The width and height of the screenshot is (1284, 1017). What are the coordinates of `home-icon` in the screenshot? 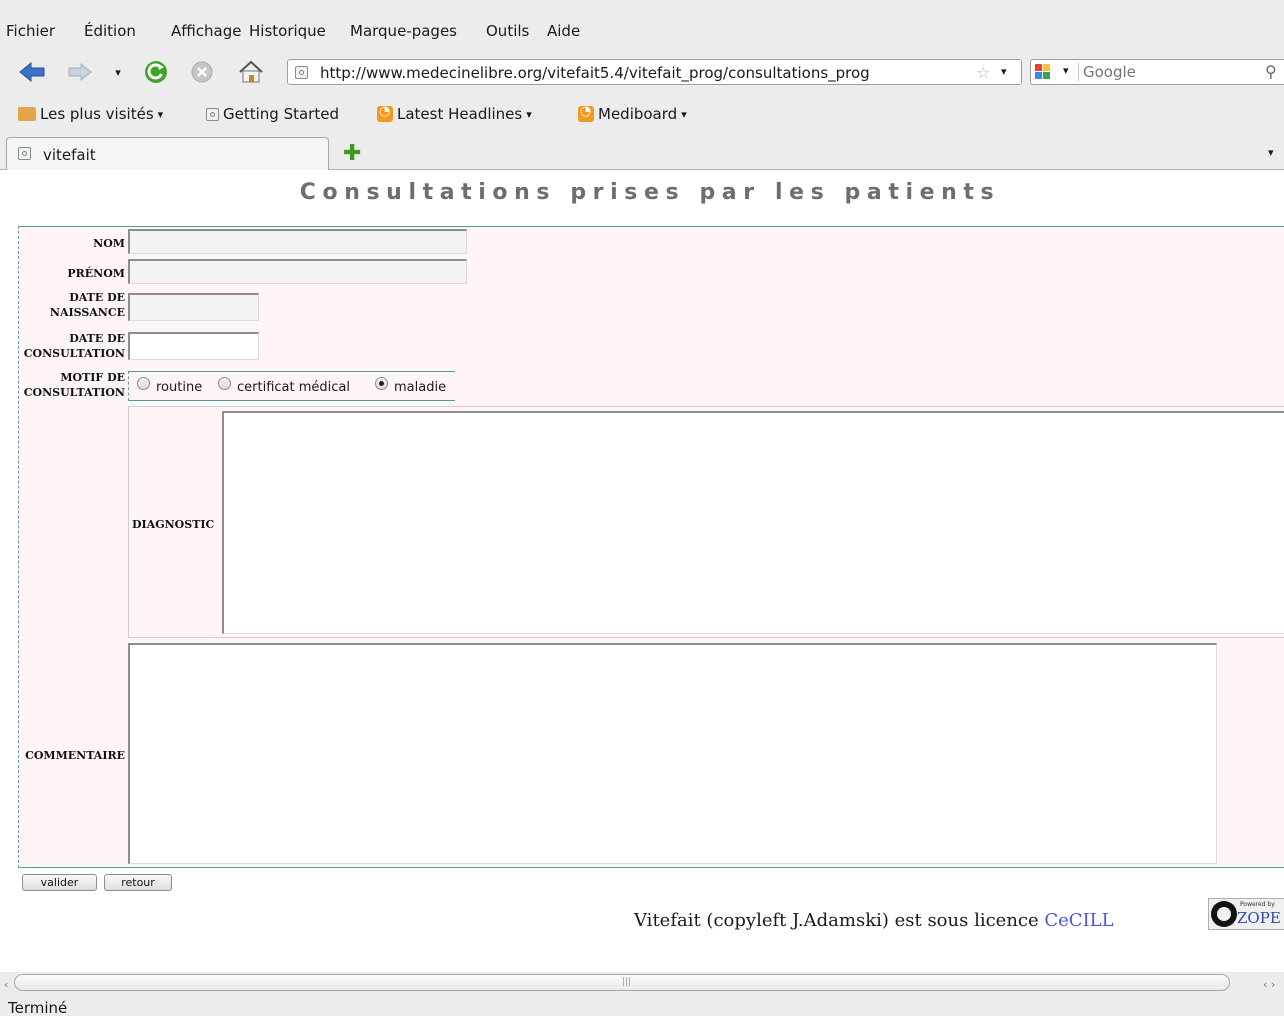 It's located at (251, 71).